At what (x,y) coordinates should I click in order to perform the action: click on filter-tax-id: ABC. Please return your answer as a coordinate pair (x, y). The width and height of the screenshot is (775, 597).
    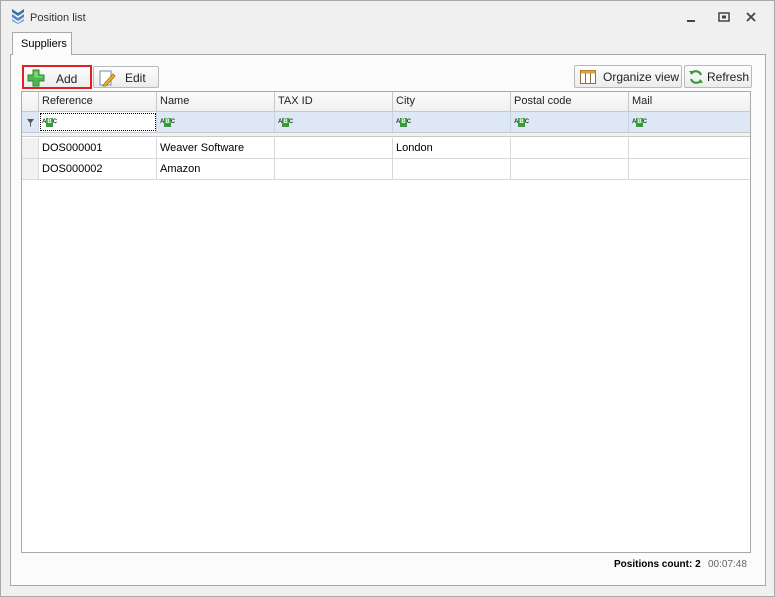
    Looking at the image, I should click on (334, 122).